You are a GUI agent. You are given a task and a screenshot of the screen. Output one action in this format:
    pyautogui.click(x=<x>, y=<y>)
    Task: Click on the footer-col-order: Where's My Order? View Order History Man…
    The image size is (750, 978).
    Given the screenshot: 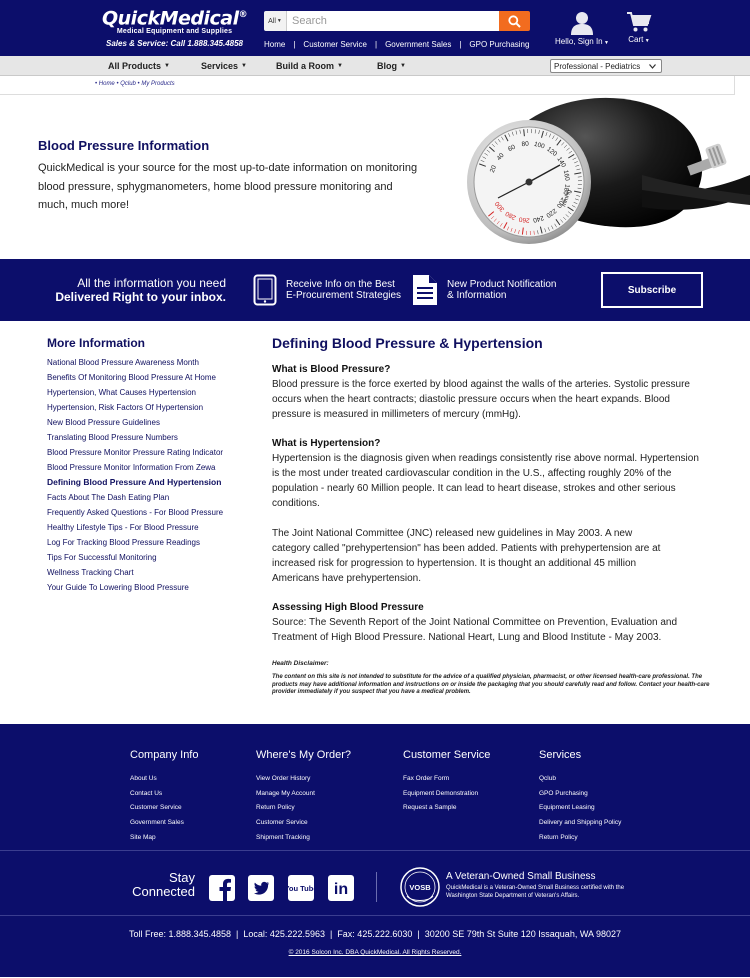 What is the action you would take?
    pyautogui.click(x=303, y=797)
    